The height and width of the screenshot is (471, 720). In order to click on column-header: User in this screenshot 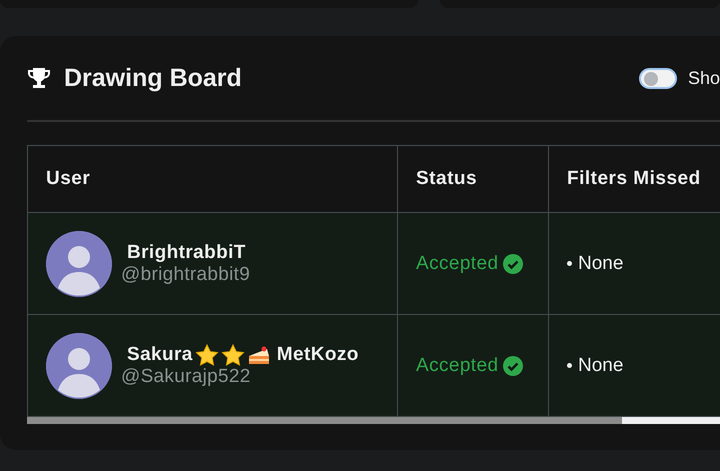, I will do `click(213, 179)`.